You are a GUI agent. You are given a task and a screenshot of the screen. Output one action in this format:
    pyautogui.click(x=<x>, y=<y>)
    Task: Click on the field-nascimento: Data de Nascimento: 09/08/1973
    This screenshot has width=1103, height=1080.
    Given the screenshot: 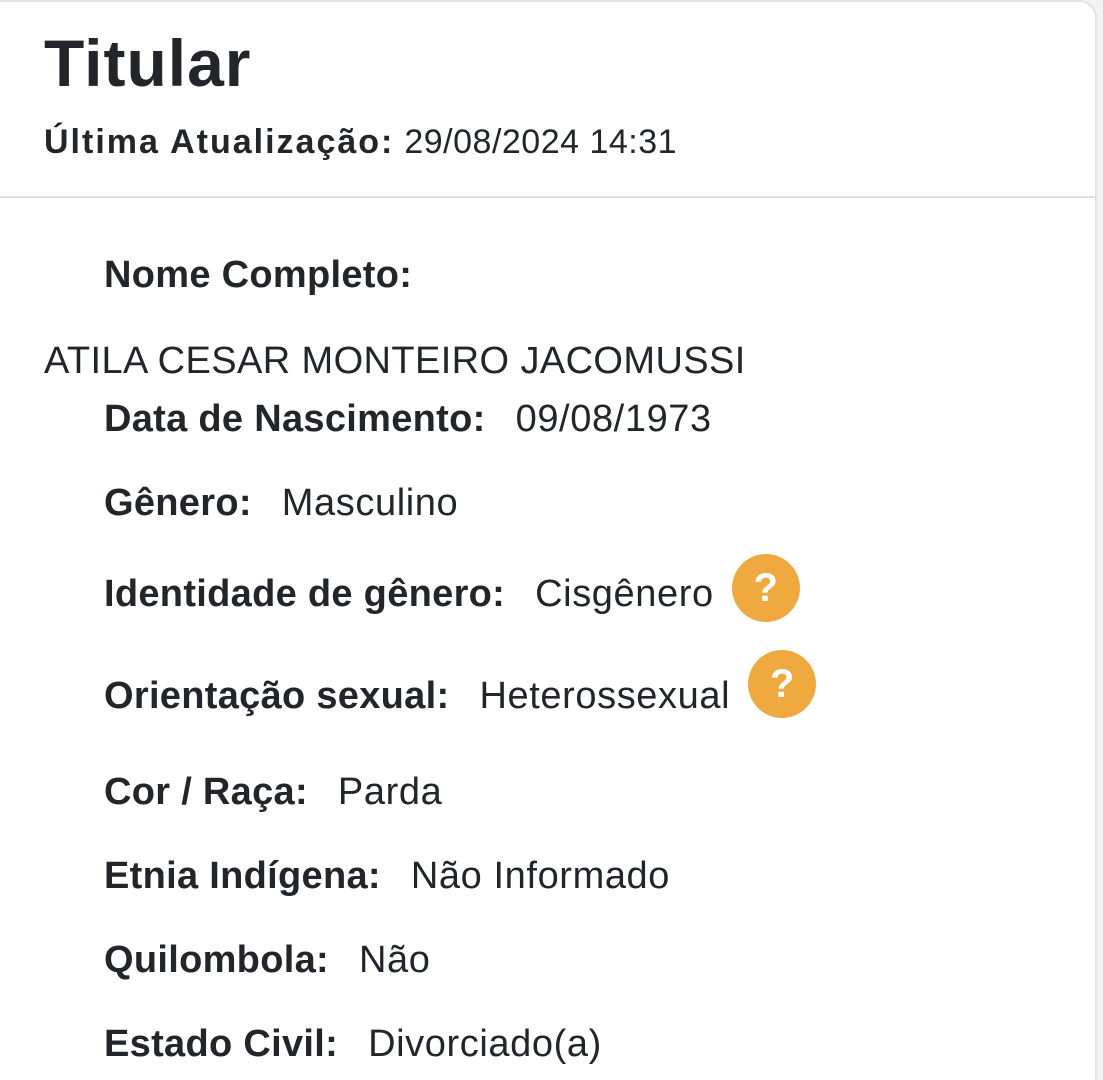 What is the action you would take?
    pyautogui.click(x=408, y=419)
    